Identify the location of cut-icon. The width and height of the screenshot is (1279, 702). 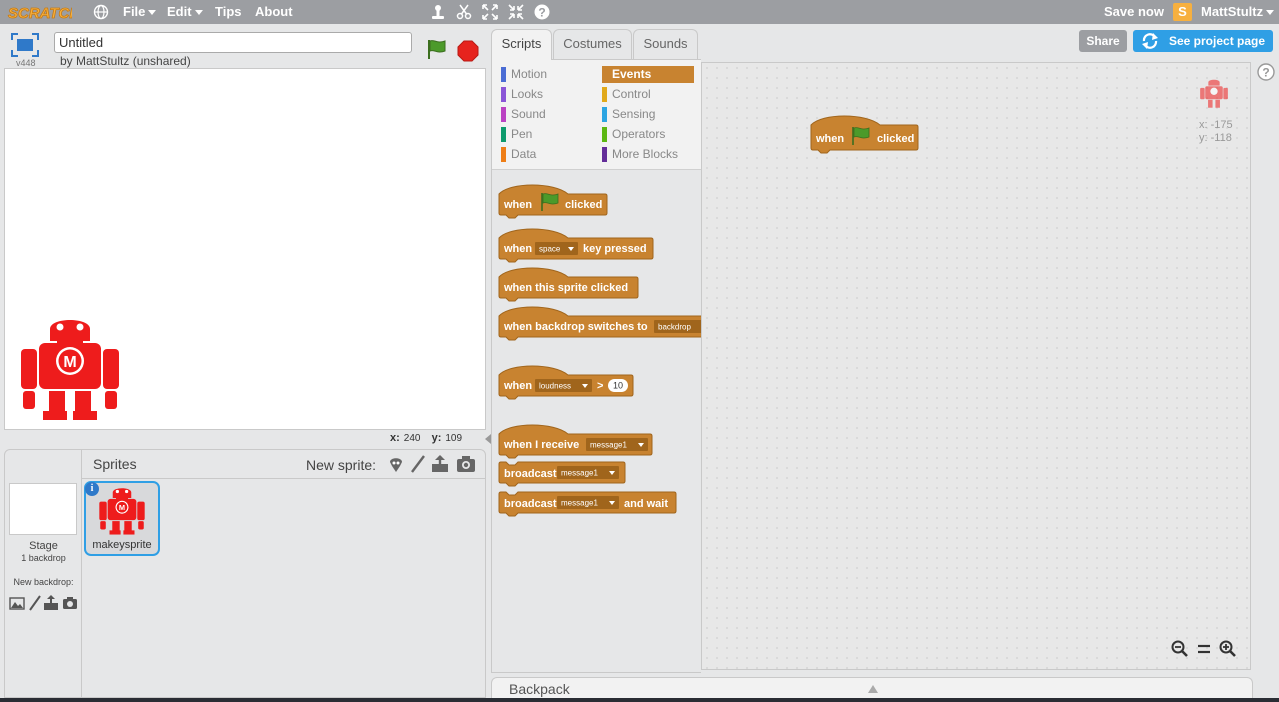
(464, 12).